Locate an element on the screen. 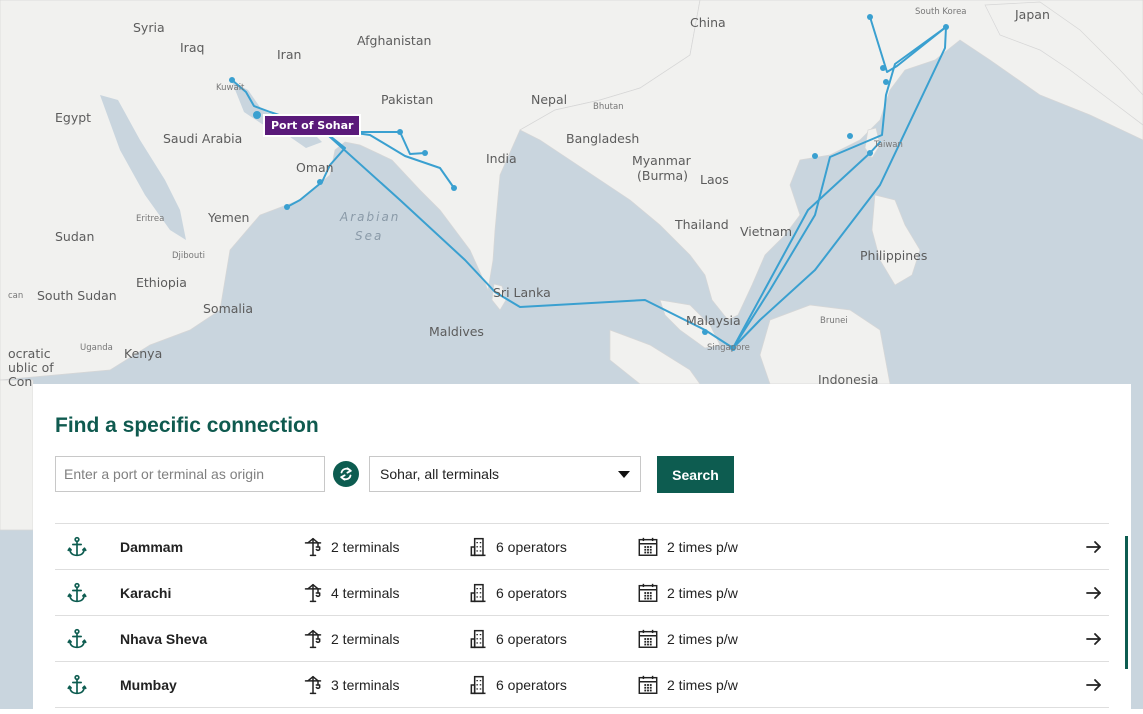 This screenshot has width=1143, height=714. map-label: Maldives is located at coordinates (456, 331).